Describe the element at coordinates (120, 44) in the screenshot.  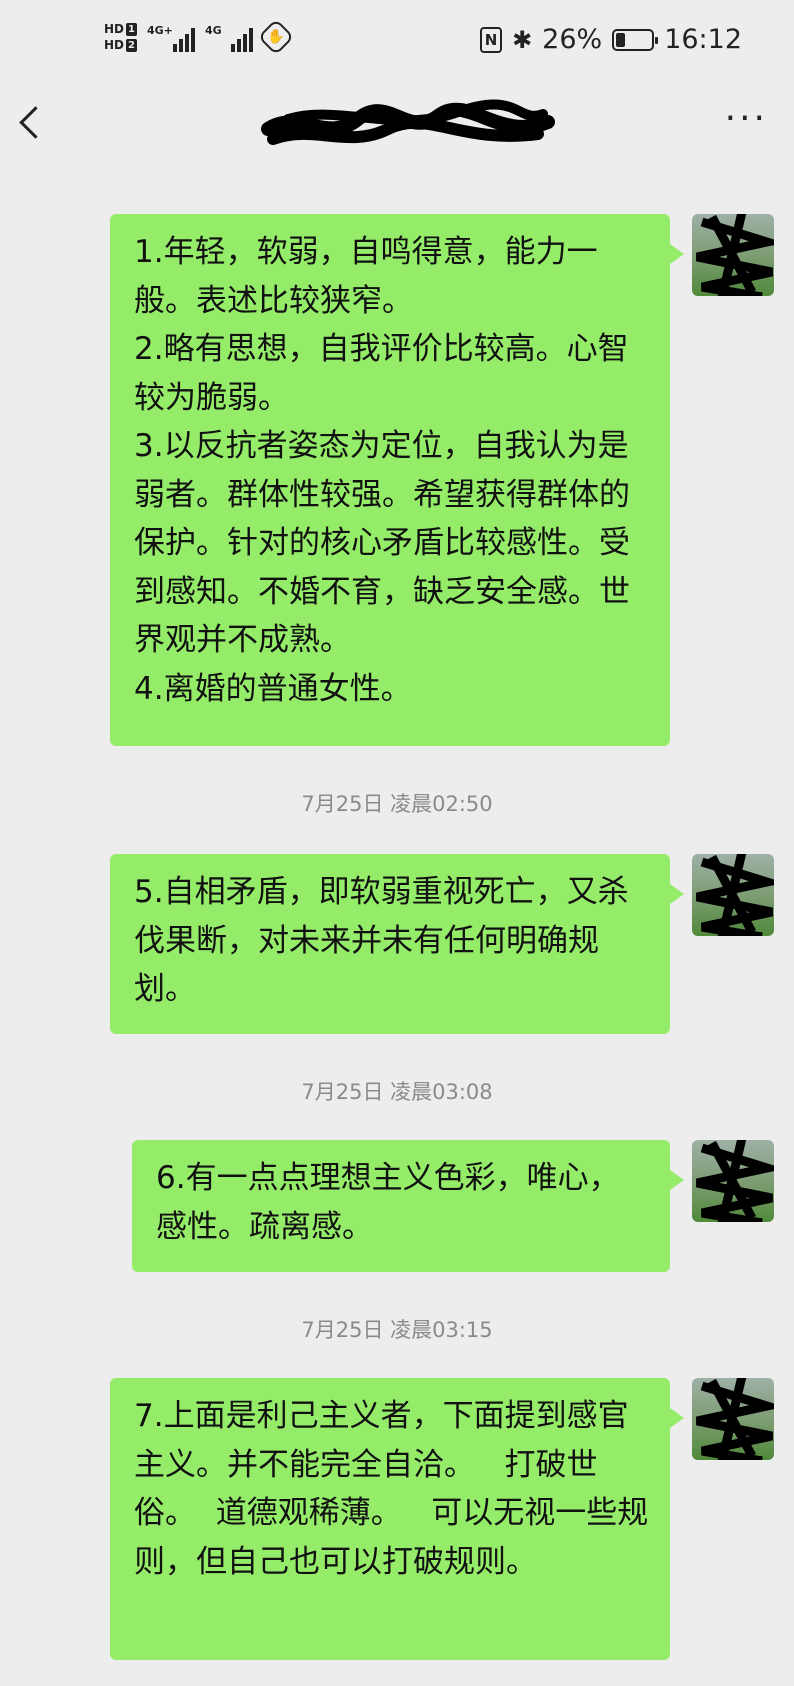
I see `sim2-indicator: HD 2` at that location.